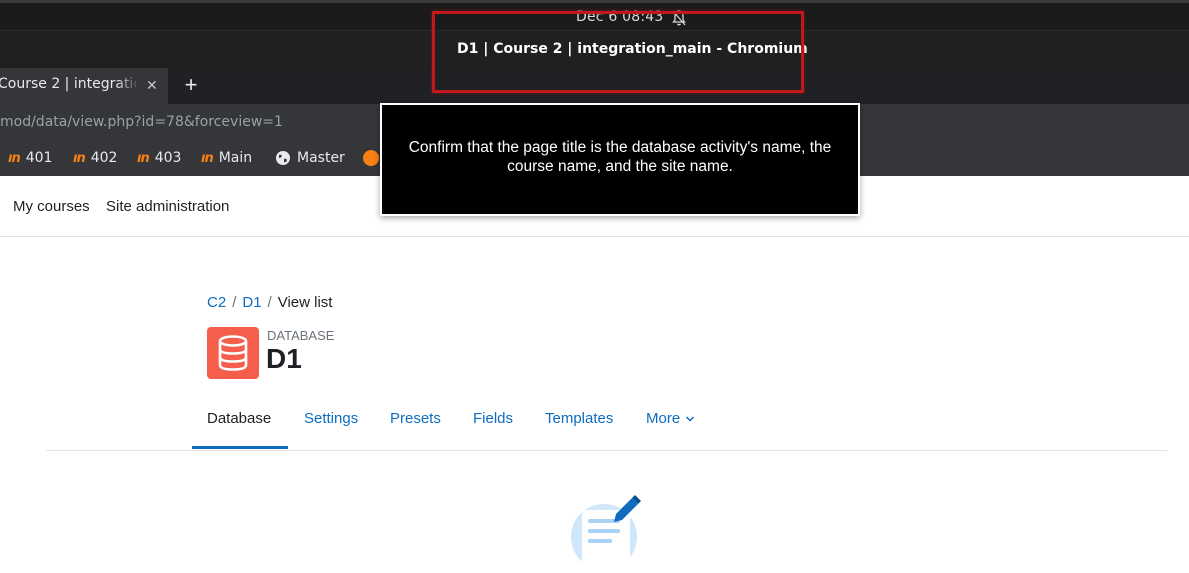  What do you see at coordinates (216, 302) in the screenshot?
I see `breadcrumb-item-c2: C2` at bounding box center [216, 302].